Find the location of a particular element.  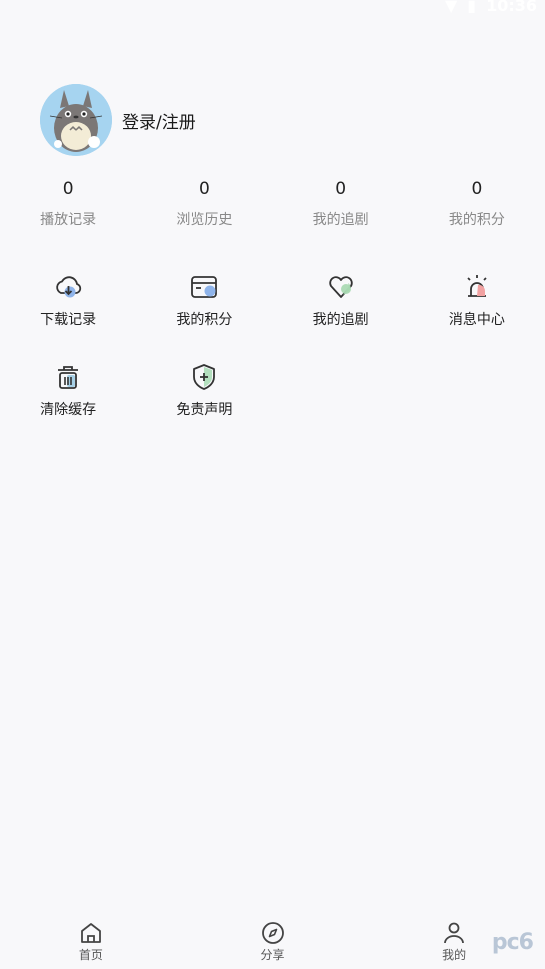

stat-label: 浏览历史 is located at coordinates (204, 220).